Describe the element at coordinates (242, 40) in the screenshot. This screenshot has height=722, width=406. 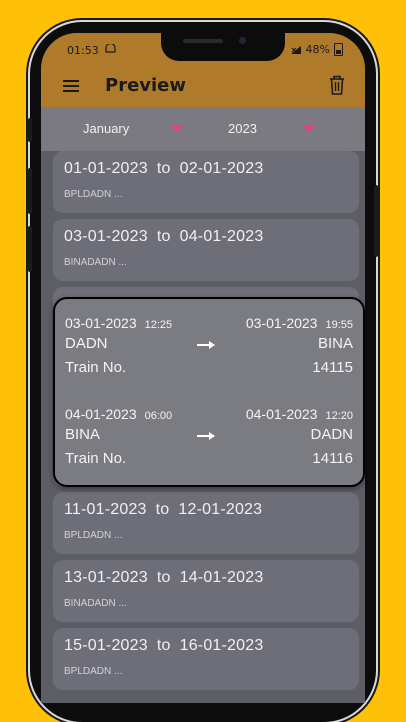
I see `front-camera` at that location.